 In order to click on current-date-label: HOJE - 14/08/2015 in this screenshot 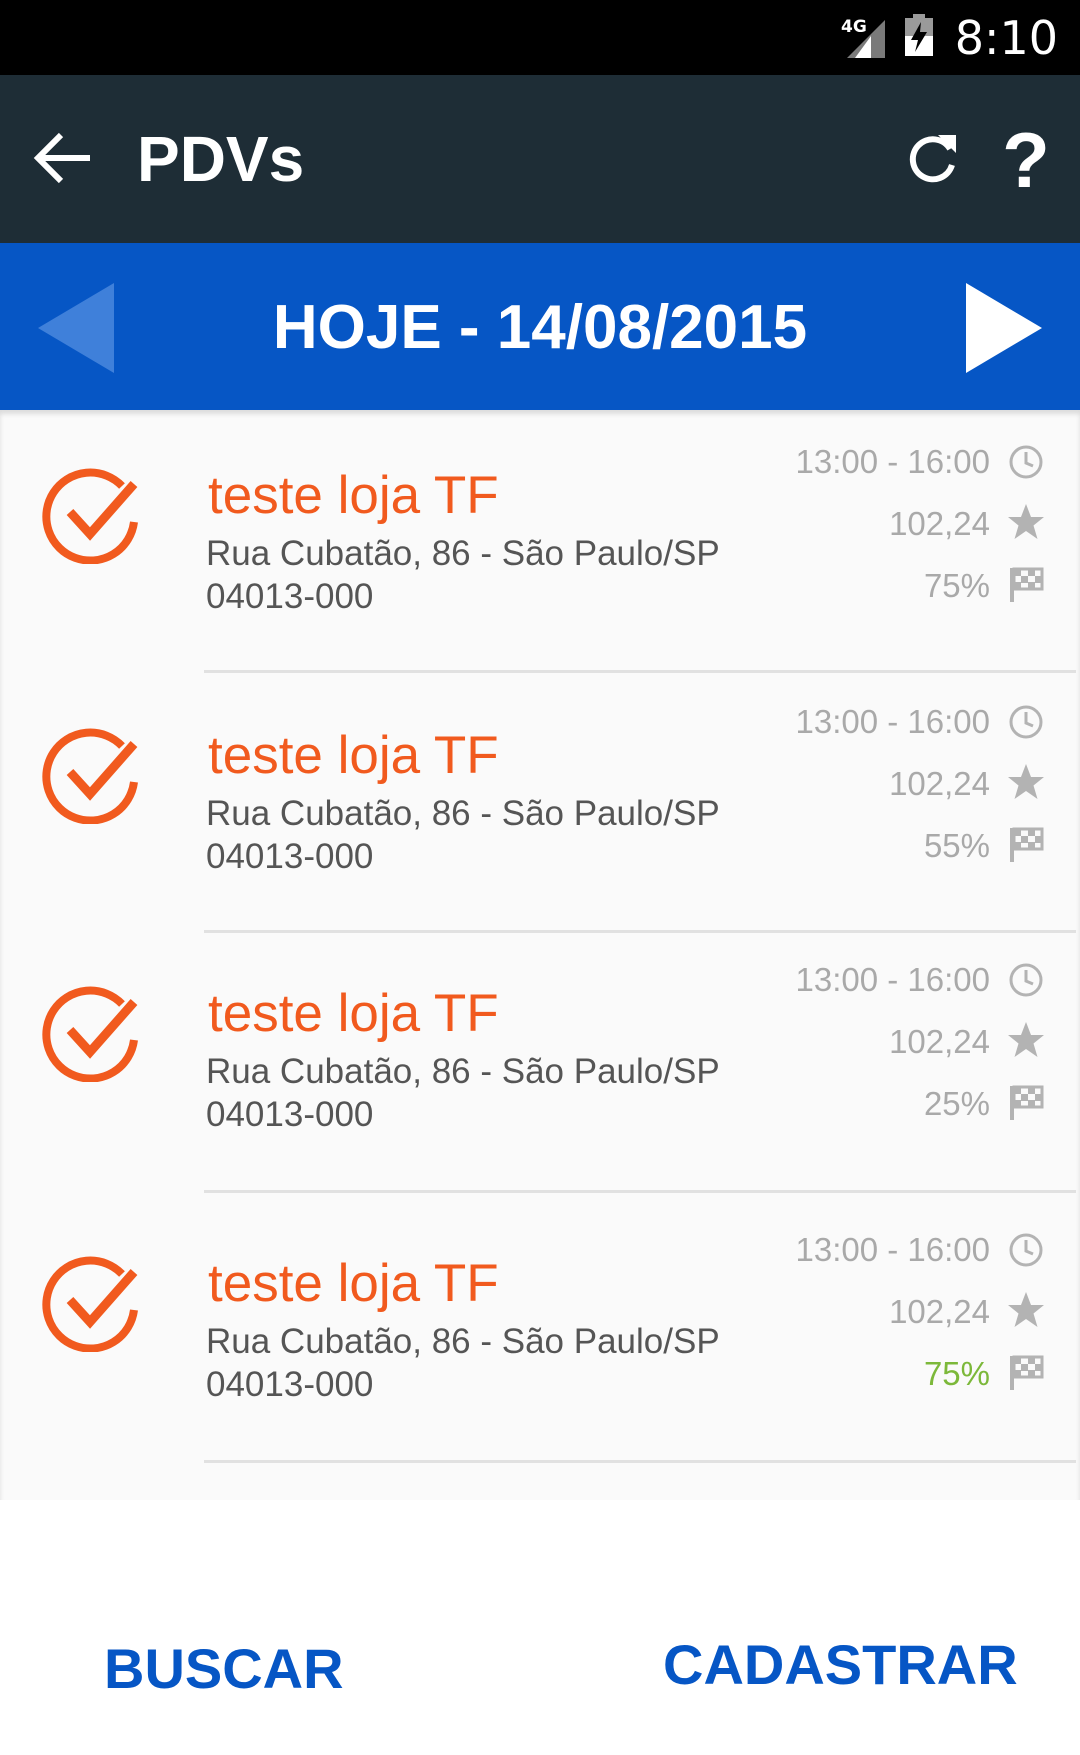, I will do `click(540, 327)`.